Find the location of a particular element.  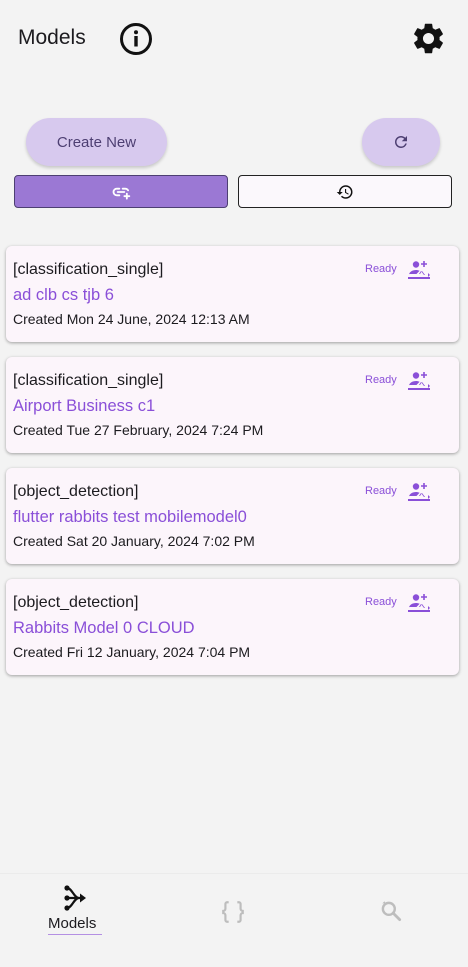

nav-item-code is located at coordinates (233, 920).